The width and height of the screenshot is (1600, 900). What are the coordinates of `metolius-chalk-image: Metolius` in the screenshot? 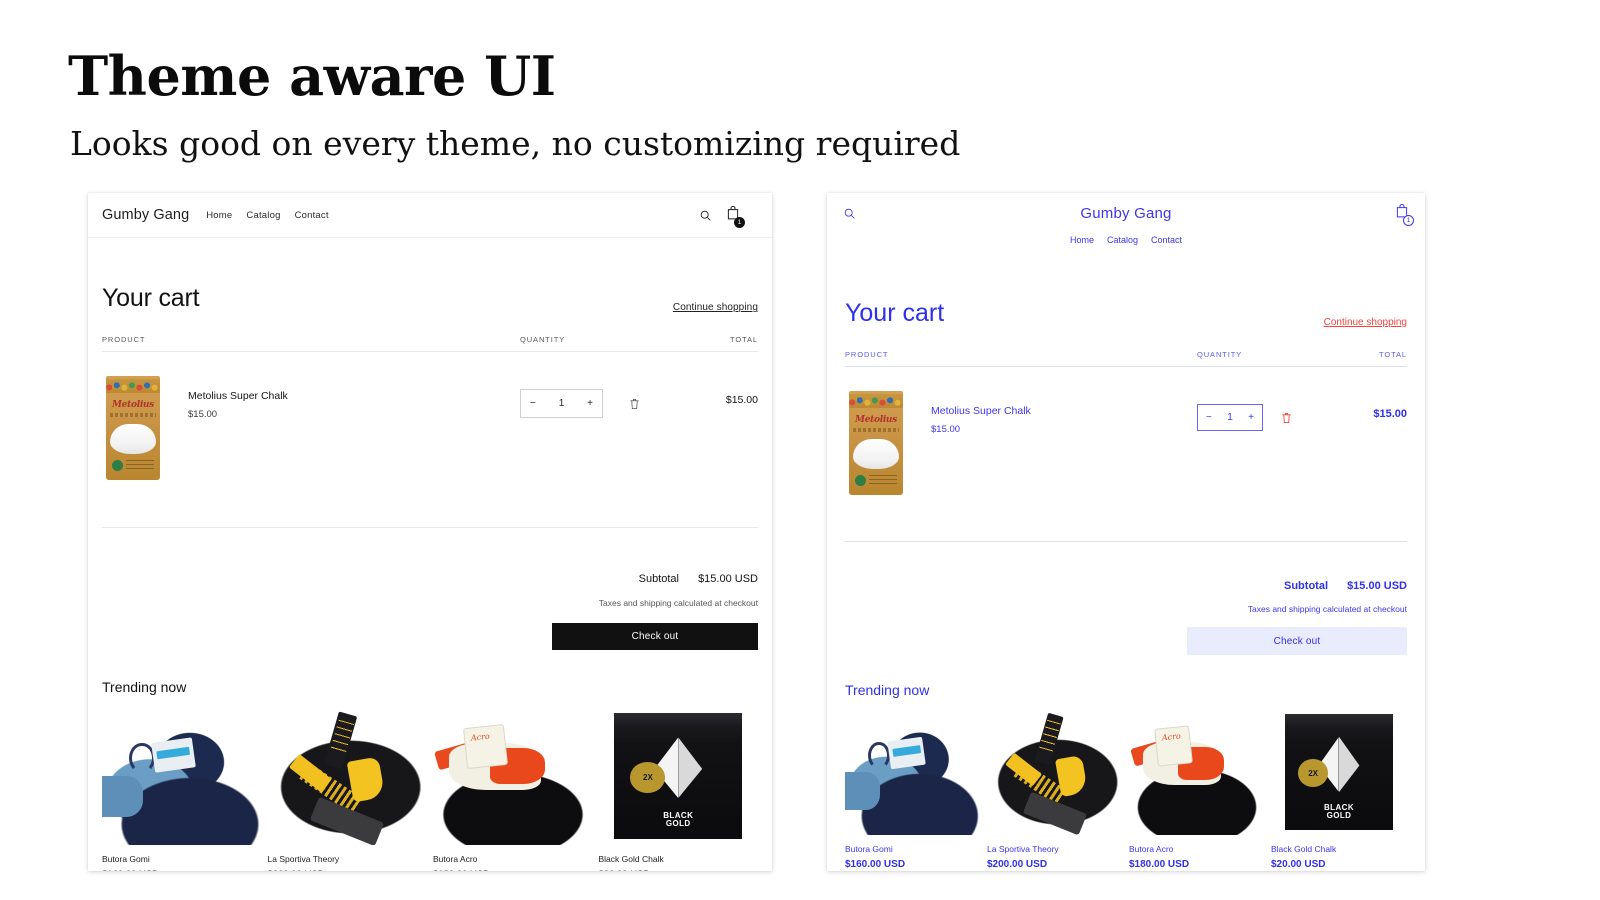 It's located at (876, 443).